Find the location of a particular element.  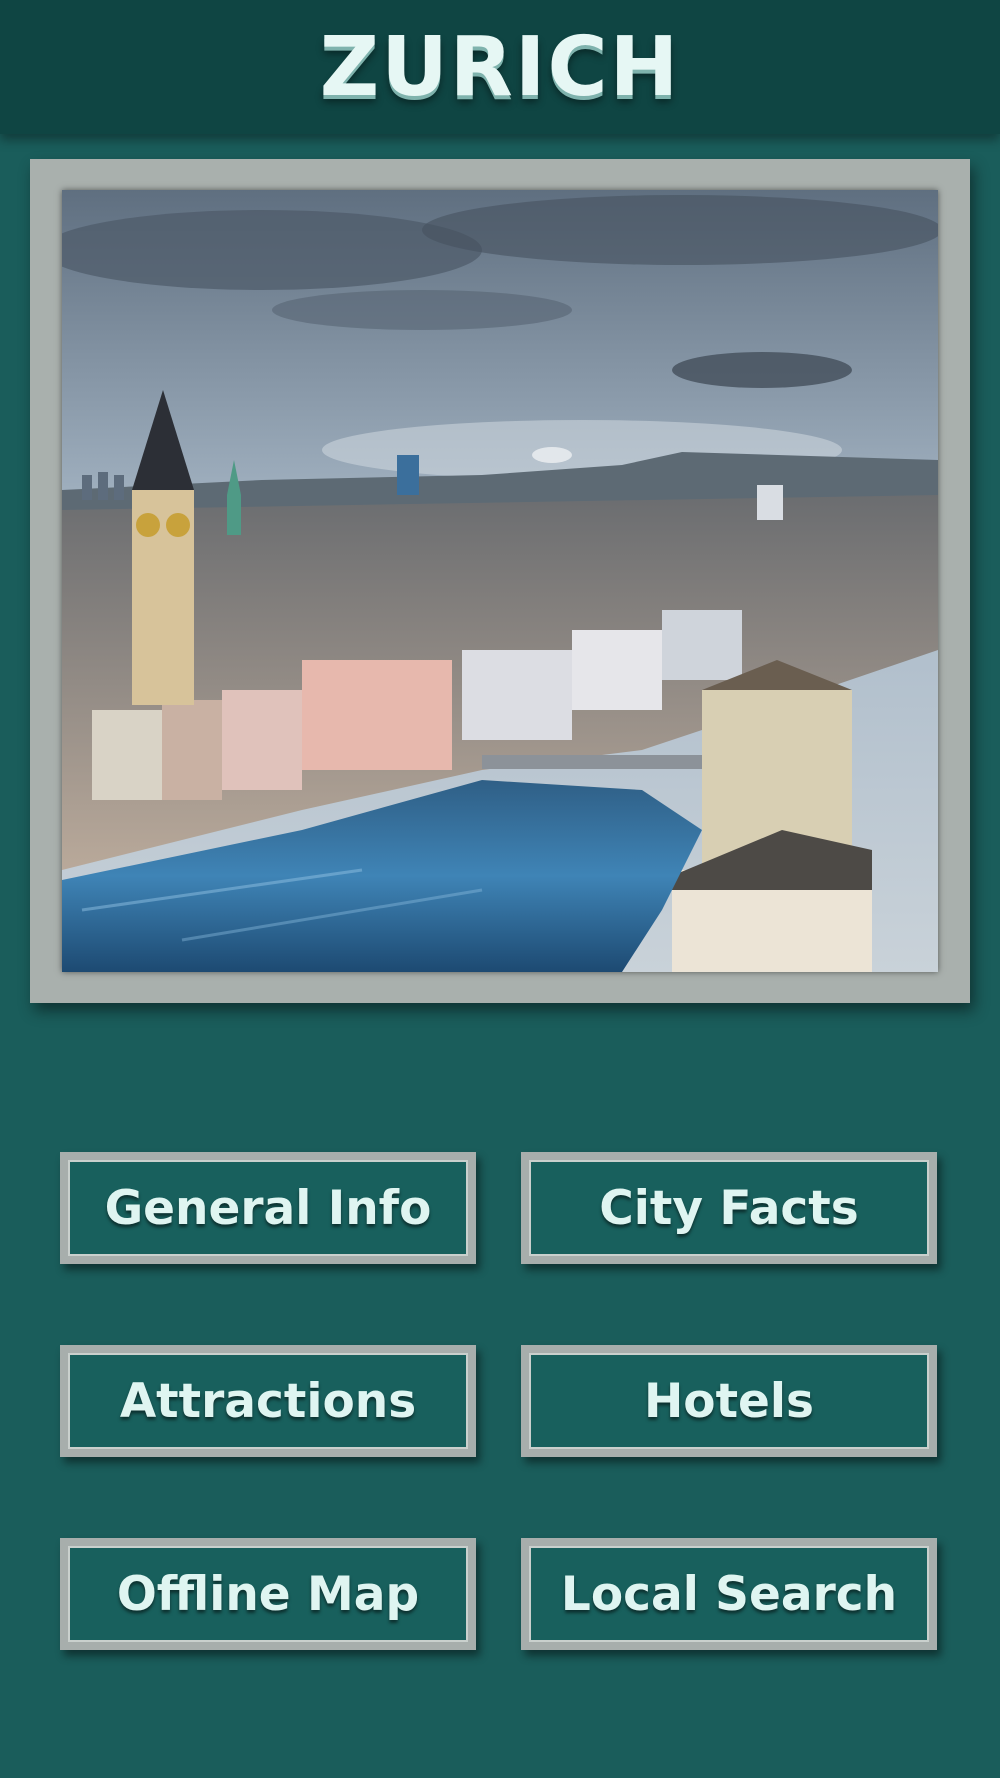

hotels-button: Hotels is located at coordinates (729, 1401).